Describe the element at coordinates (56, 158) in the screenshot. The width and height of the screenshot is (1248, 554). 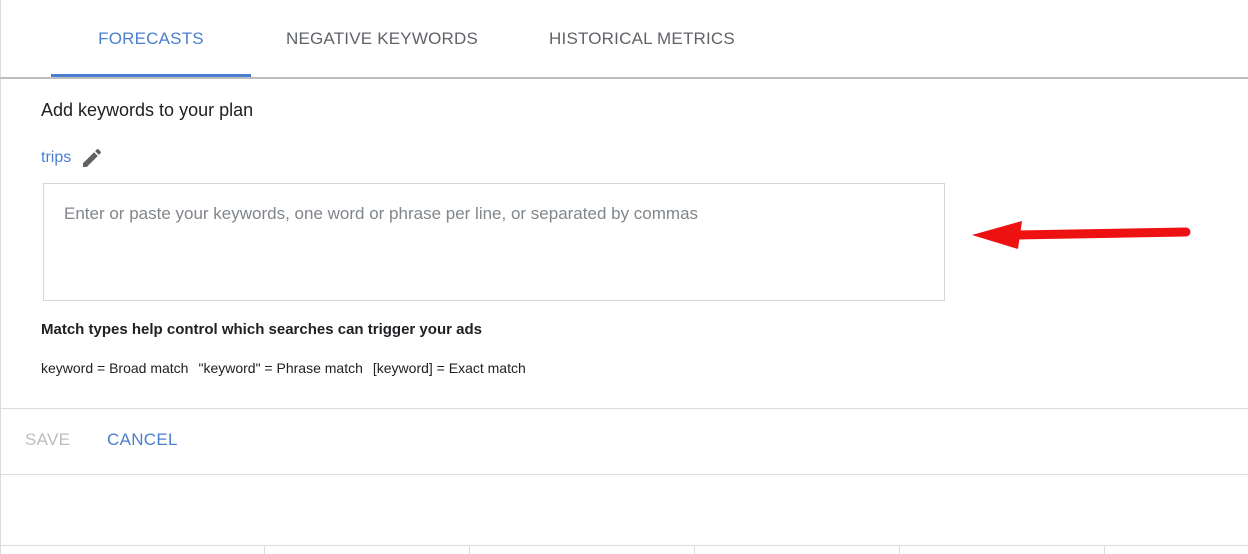
I see `plan-name-link: trips` at that location.